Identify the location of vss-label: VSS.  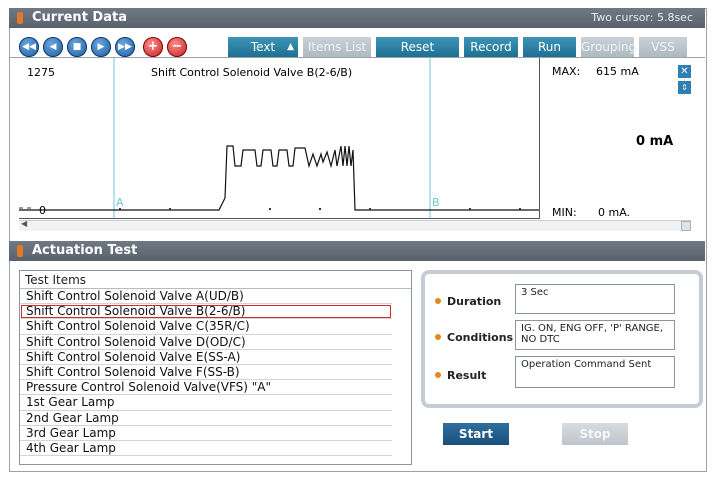
(663, 47).